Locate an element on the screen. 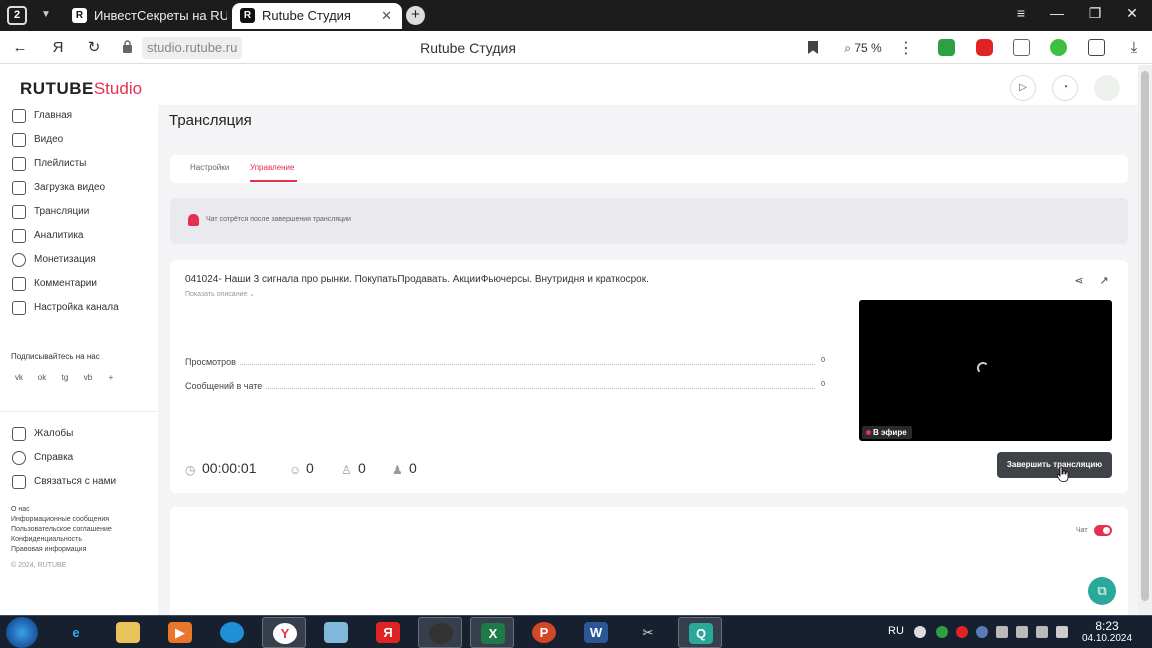 Image resolution: width=1152 pixels, height=648 pixels. rutube-studio-logo: RUTUBEStudio is located at coordinates (81, 89).